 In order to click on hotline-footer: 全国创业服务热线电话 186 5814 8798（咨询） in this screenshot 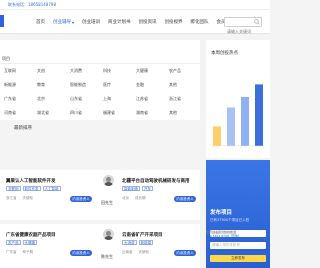, I will do `click(238, 234)`.